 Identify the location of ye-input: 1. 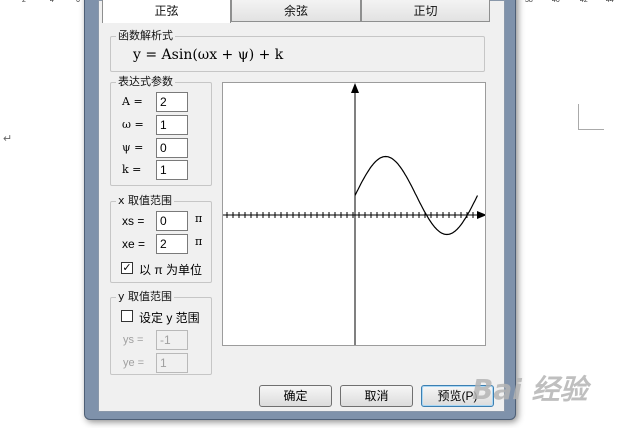
(172, 363).